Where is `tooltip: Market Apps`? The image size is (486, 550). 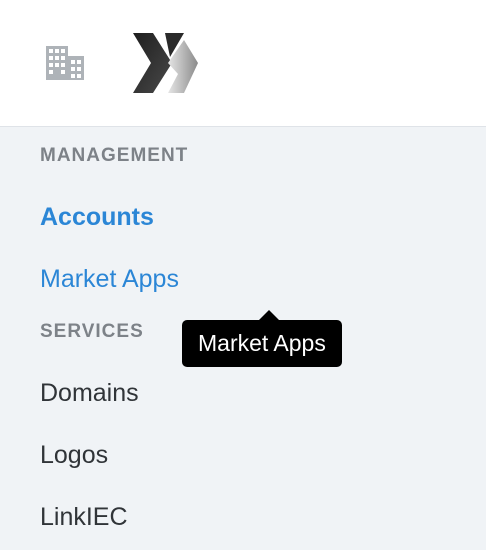 tooltip: Market Apps is located at coordinates (262, 343).